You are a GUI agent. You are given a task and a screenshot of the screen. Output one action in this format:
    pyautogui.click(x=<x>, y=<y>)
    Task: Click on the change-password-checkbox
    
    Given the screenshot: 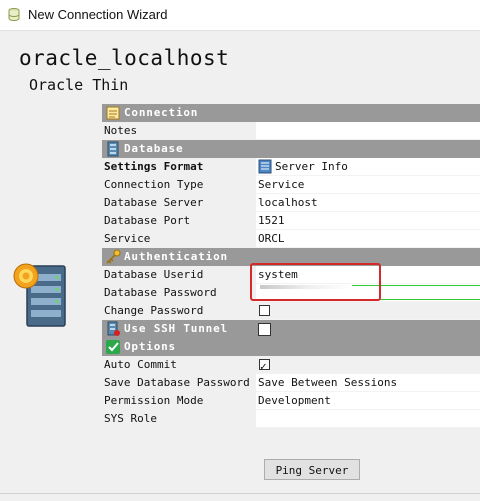 What is the action you would take?
    pyautogui.click(x=264, y=310)
    